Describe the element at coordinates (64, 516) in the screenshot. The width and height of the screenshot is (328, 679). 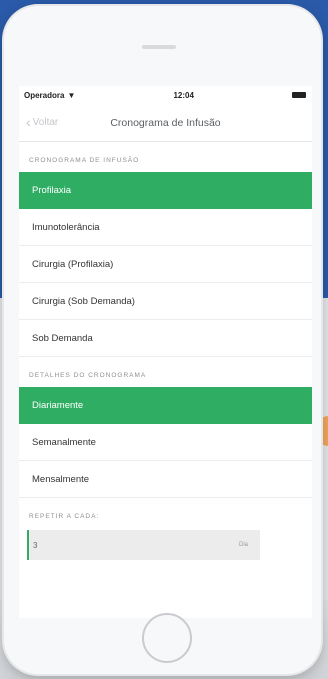
I see `repeat-section-header: REPETIR A CADA:` at that location.